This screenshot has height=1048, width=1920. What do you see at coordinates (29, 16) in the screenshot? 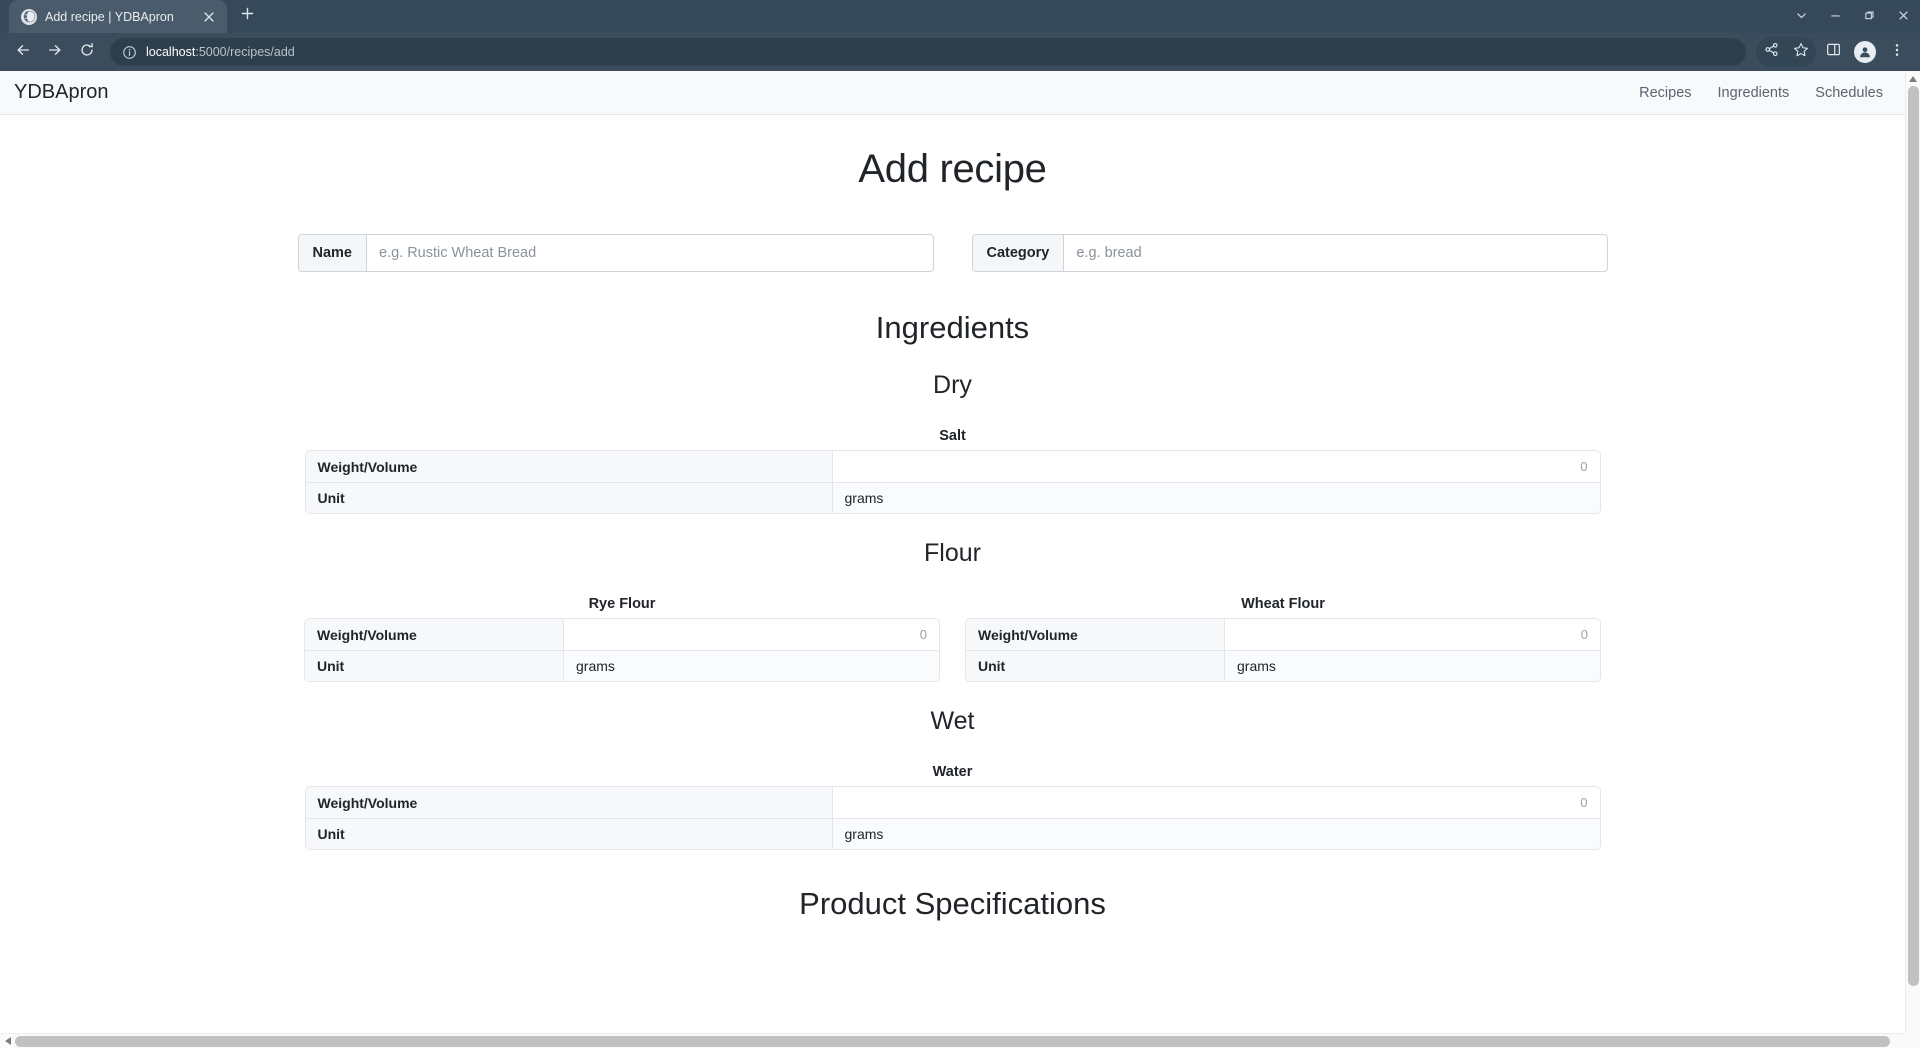
I see `globe-icon` at bounding box center [29, 16].